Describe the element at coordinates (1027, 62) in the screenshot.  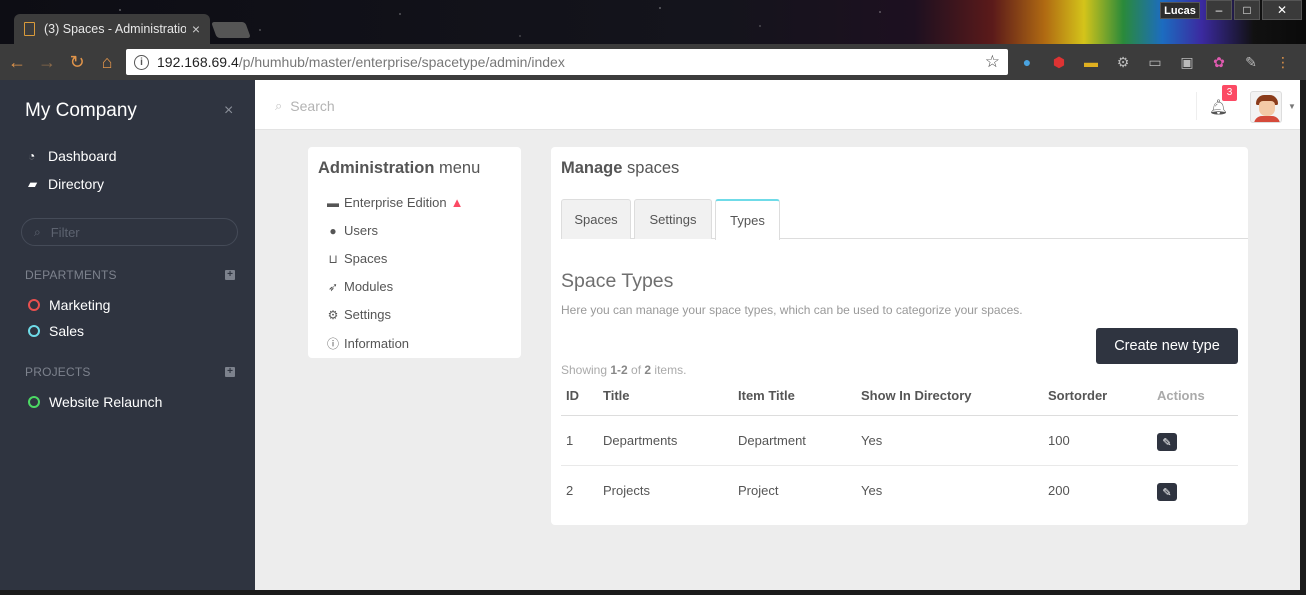
I see `extension-ghost-icon: ●` at that location.